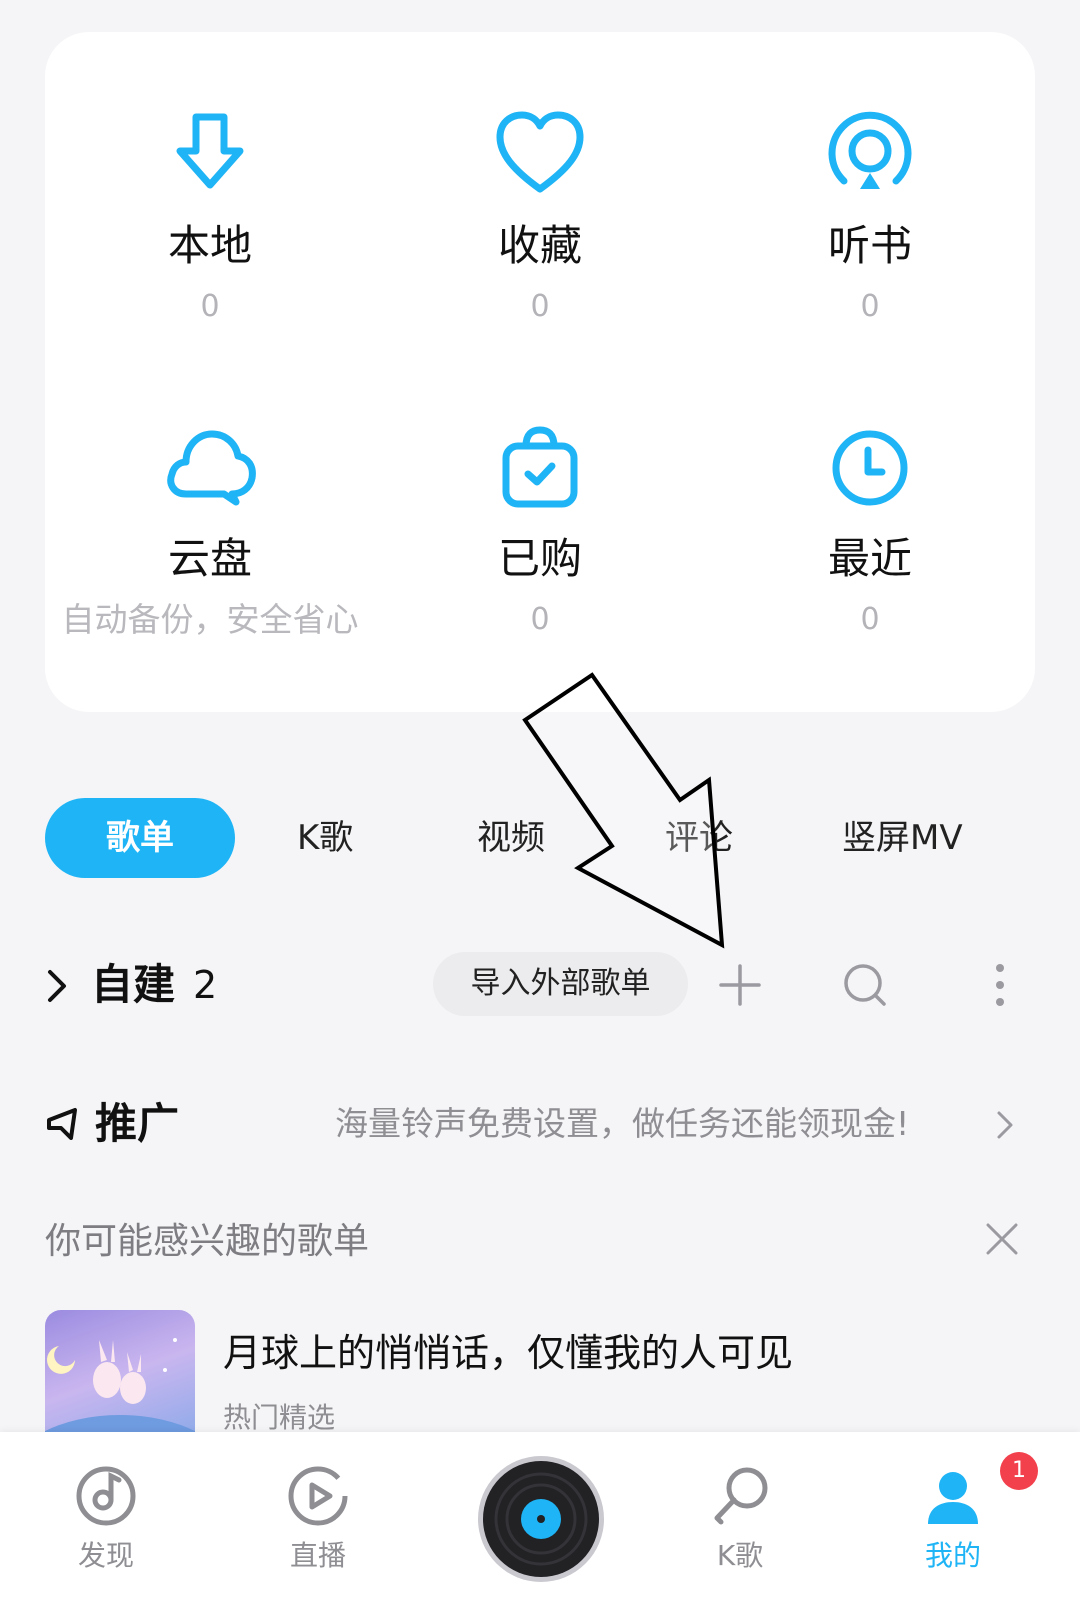 Image resolution: width=1080 pixels, height=1600 pixels. I want to click on grid-item-audiobook: 听书 0, so click(870, 217).